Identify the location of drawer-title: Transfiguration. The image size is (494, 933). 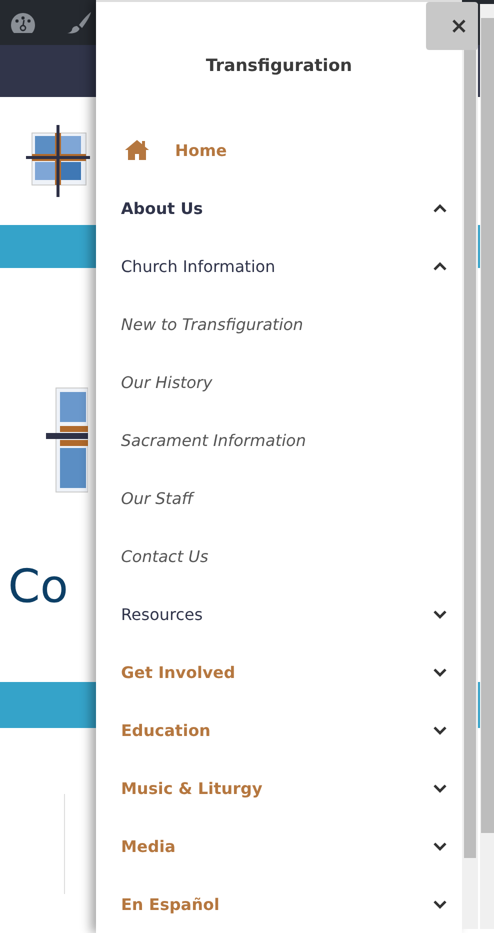
(279, 66).